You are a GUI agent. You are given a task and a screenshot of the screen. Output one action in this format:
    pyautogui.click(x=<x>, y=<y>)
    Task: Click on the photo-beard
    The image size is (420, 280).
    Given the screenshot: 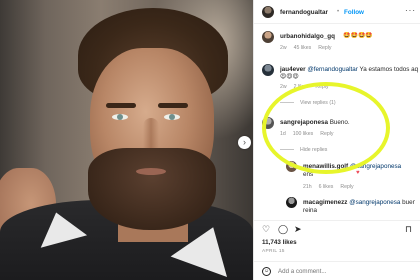 What is the action you would take?
    pyautogui.click(x=152, y=189)
    